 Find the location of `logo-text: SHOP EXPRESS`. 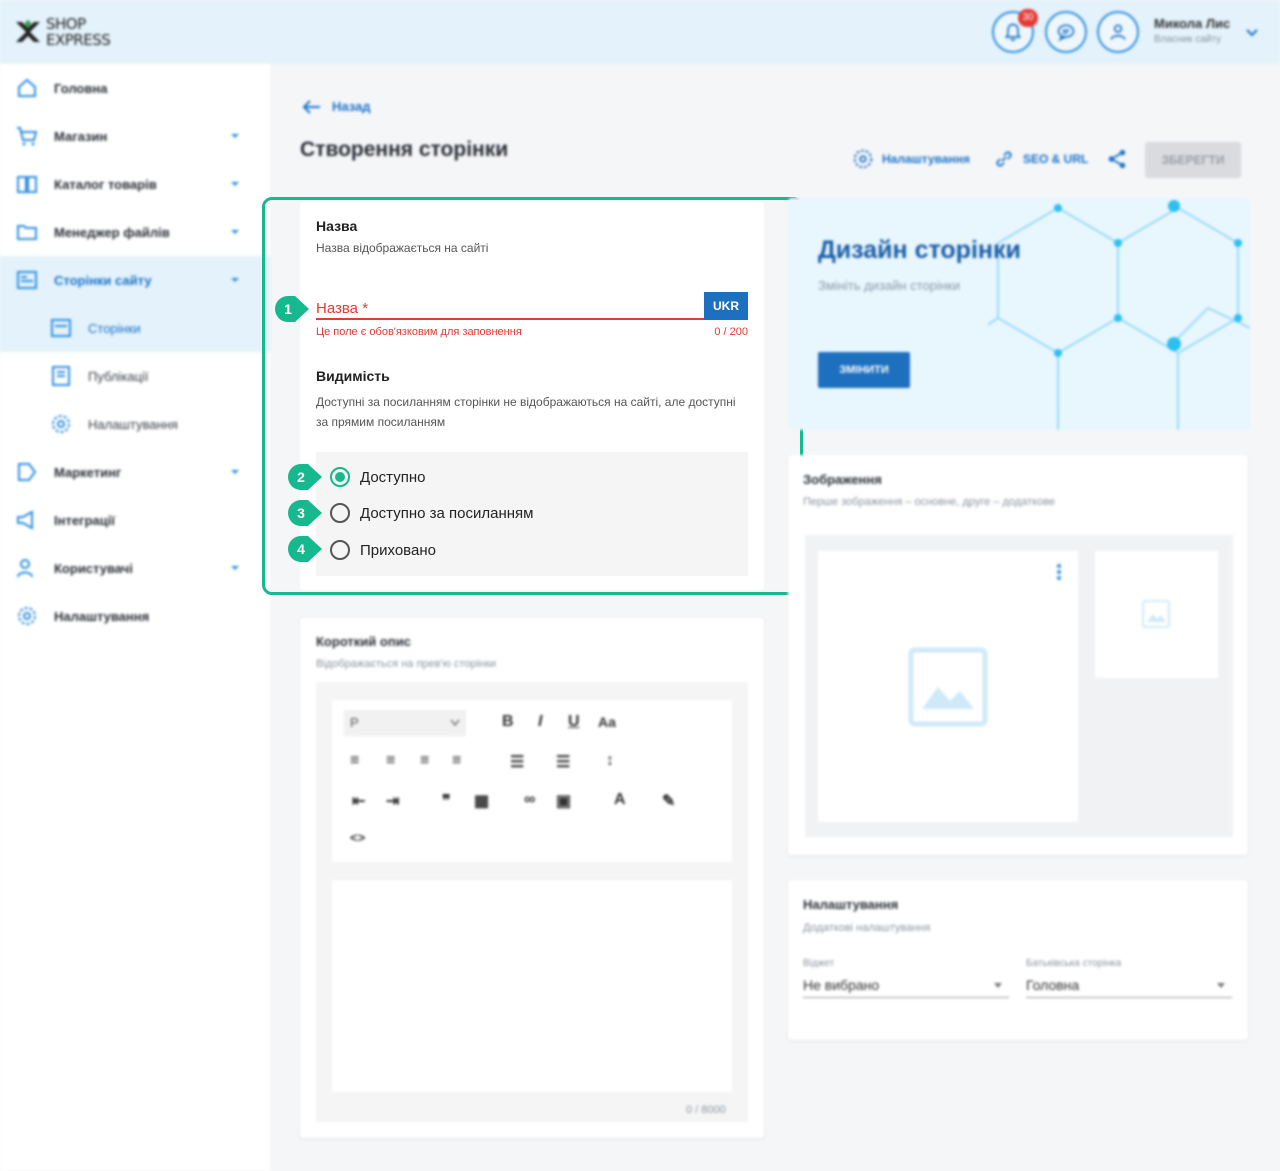

logo-text: SHOP EXPRESS is located at coordinates (78, 32).